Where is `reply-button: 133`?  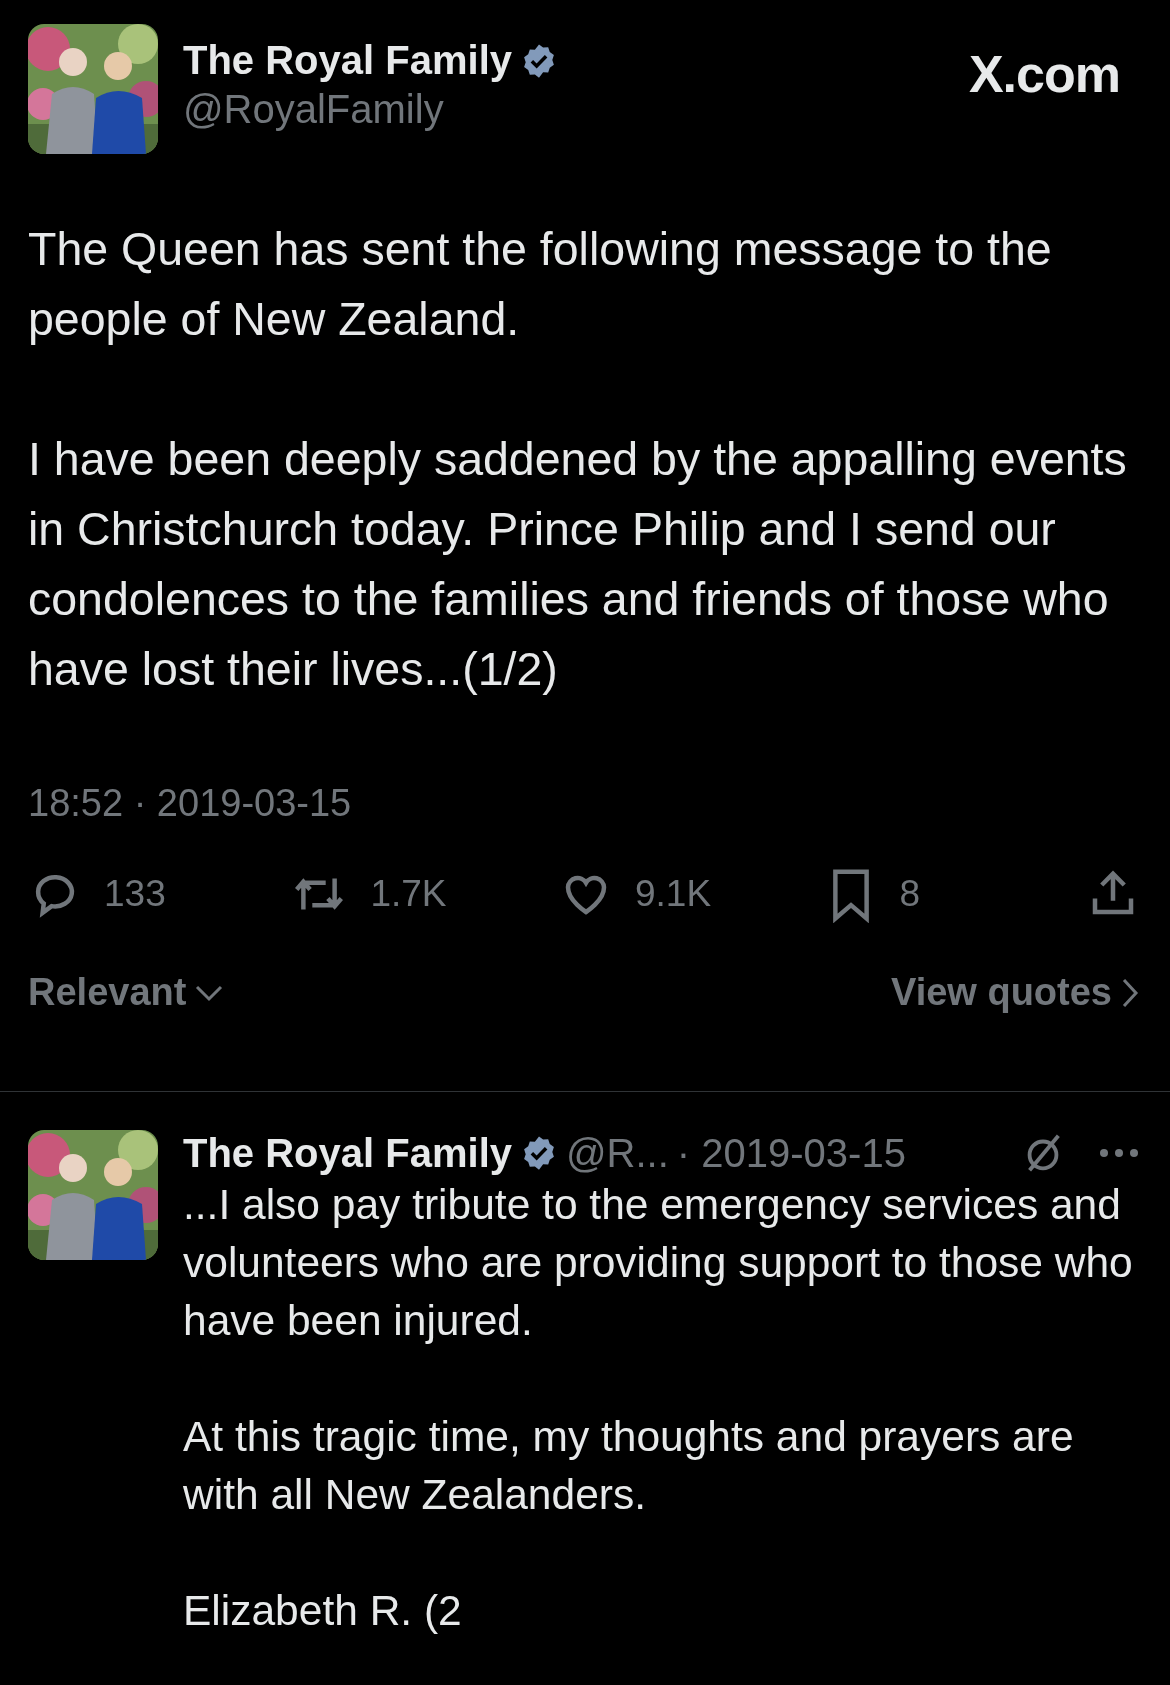
reply-button: 133 is located at coordinates (103, 894).